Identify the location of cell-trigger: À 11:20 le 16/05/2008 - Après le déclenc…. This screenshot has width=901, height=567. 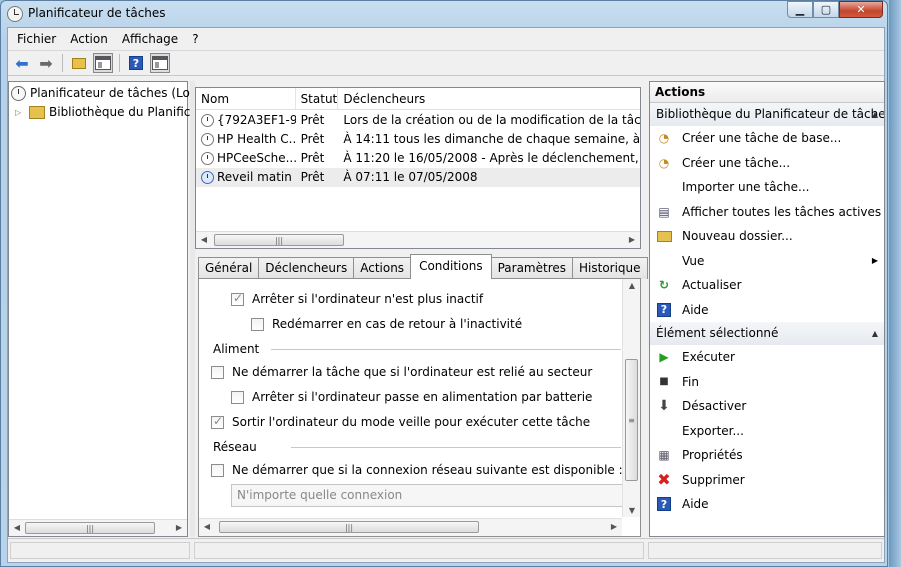
(491, 158).